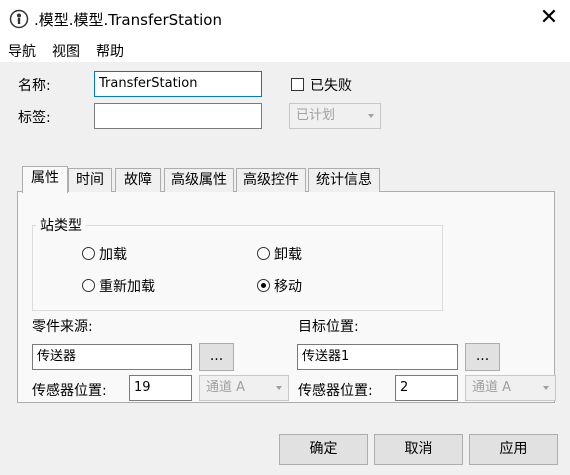 Image resolution: width=570 pixels, height=475 pixels. Describe the element at coordinates (110, 51) in the screenshot. I see `menu-help: 帮助` at that location.